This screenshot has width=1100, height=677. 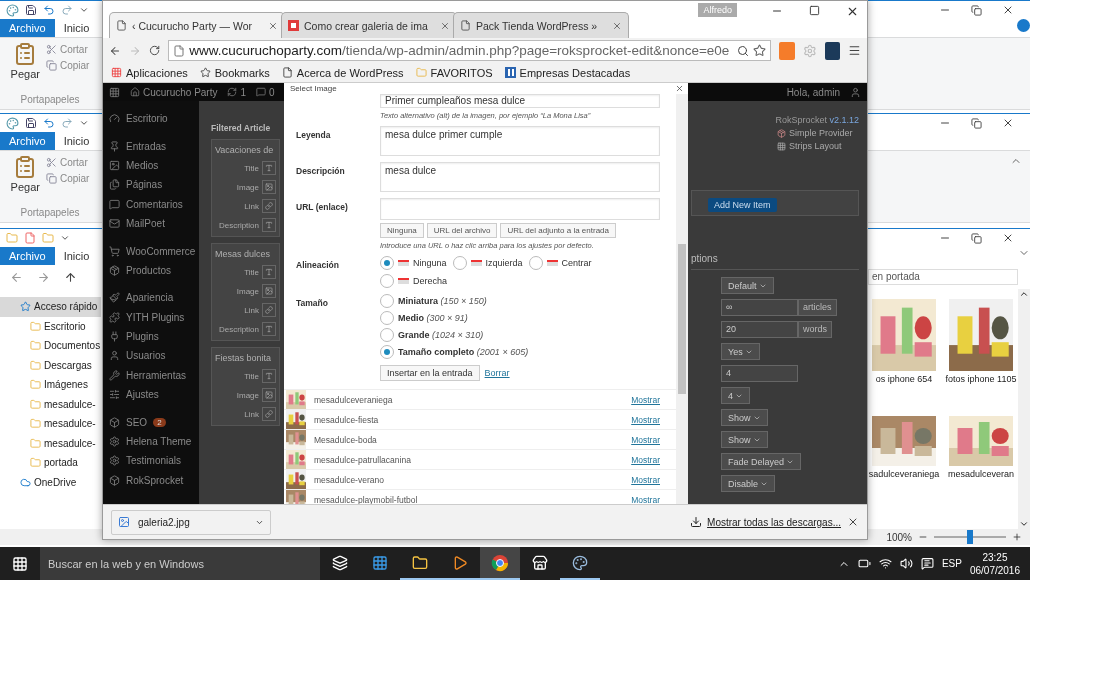 I want to click on scroll-thumb, so click(x=682, y=319).